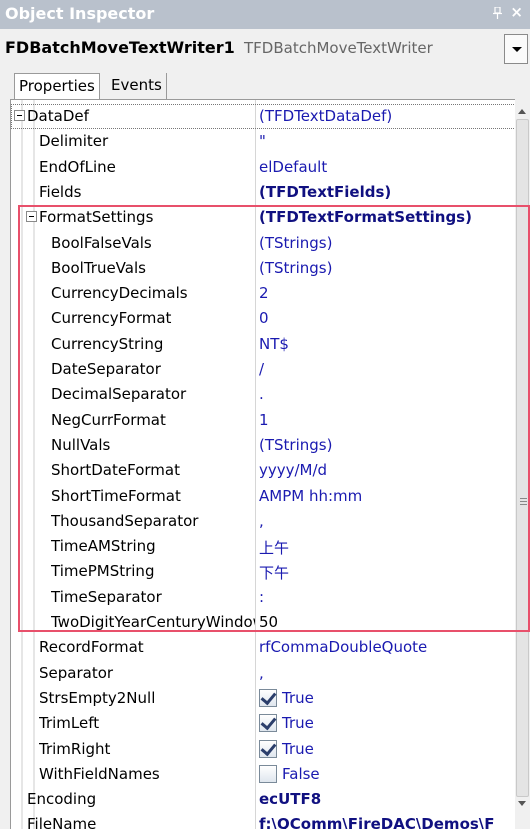 This screenshot has height=829, width=530. What do you see at coordinates (386, 420) in the screenshot?
I see `property-value: 1` at bounding box center [386, 420].